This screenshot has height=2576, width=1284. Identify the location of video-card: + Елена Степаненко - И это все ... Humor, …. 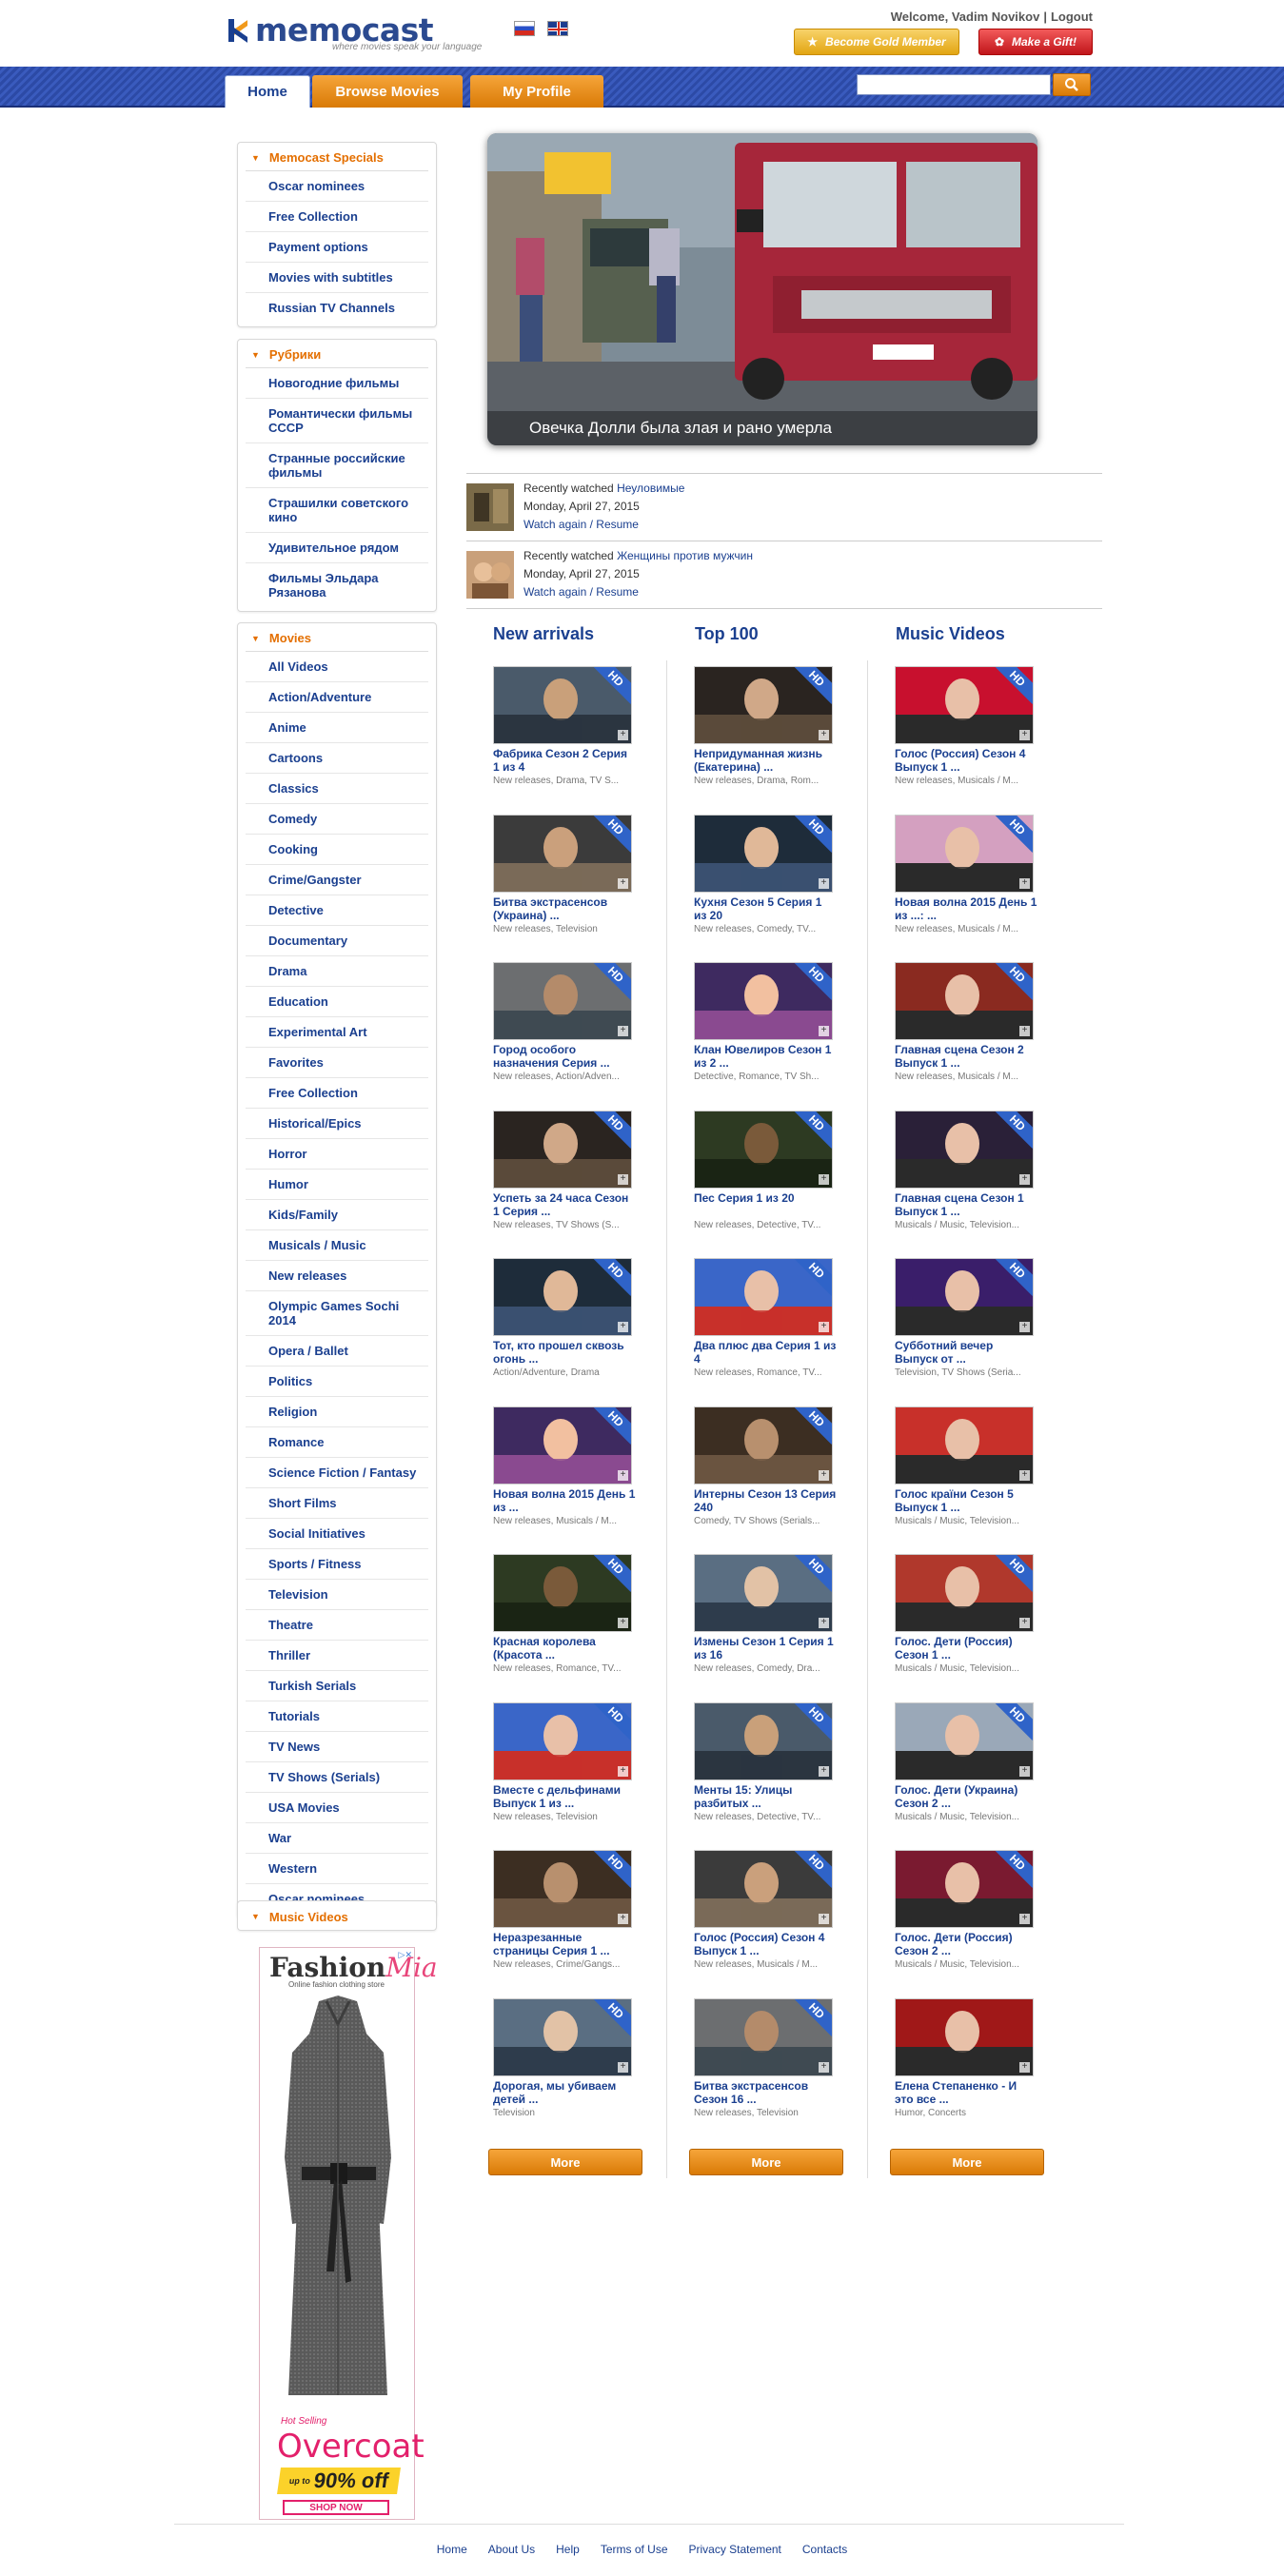
(966, 2058).